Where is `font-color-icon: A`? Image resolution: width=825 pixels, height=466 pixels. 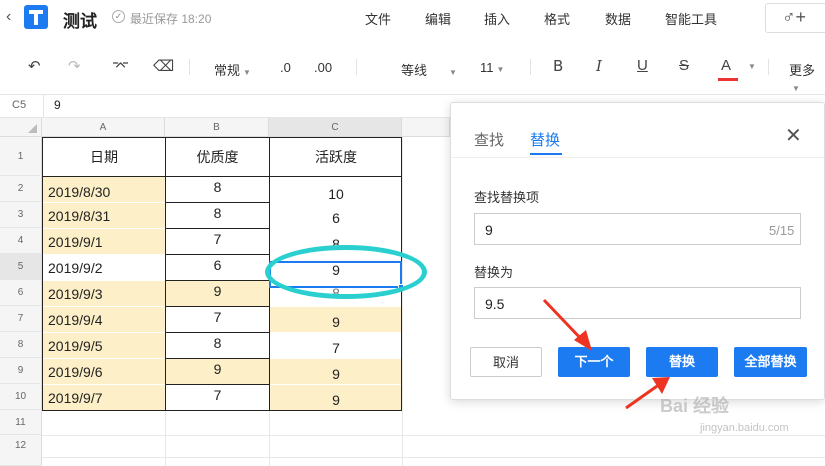 font-color-icon: A is located at coordinates (726, 65).